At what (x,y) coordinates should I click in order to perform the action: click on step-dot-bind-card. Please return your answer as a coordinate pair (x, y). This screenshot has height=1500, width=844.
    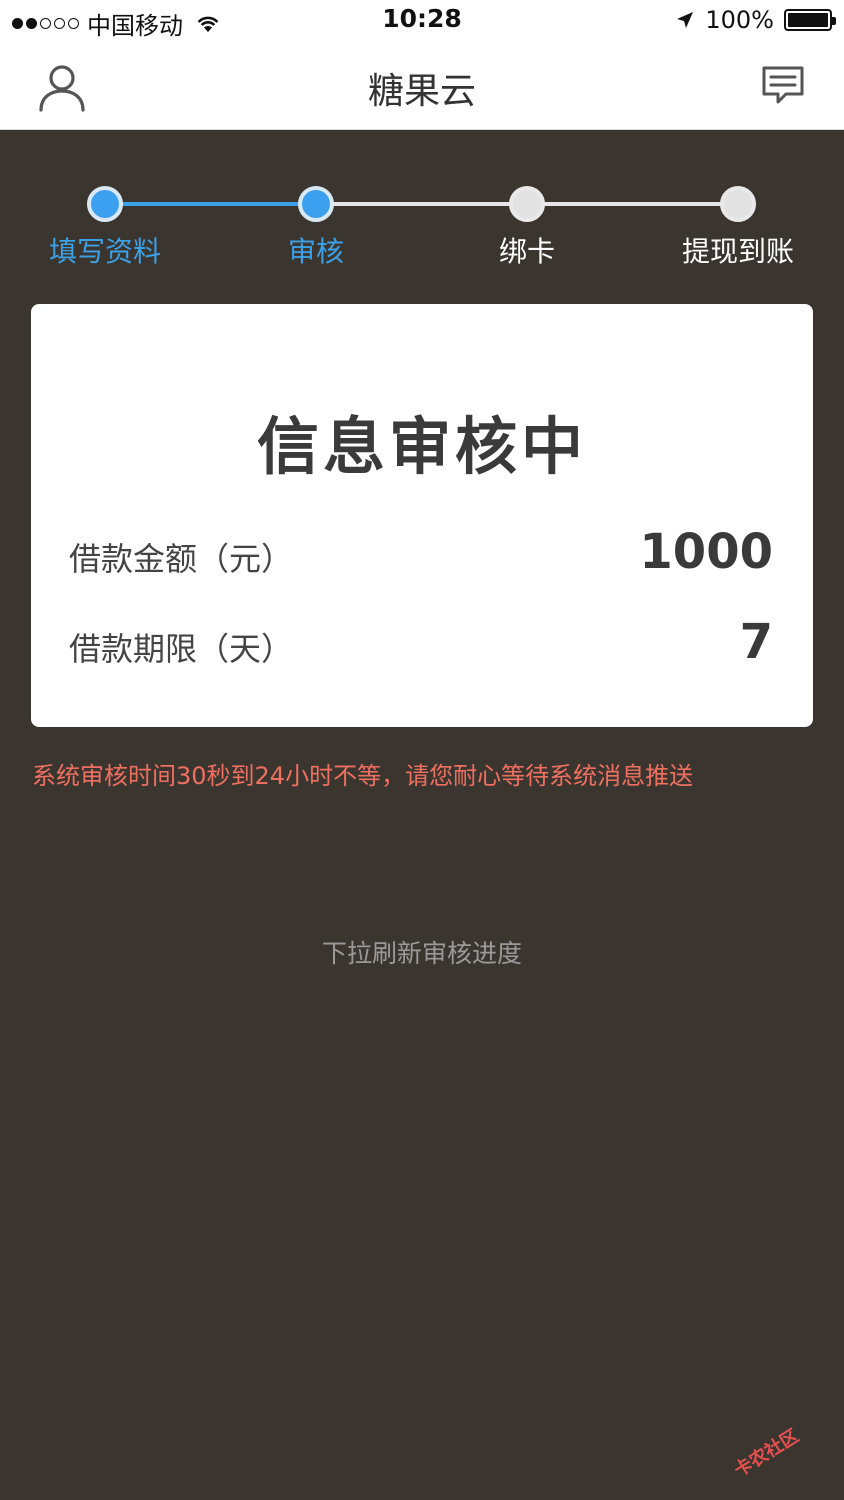
    Looking at the image, I should click on (527, 204).